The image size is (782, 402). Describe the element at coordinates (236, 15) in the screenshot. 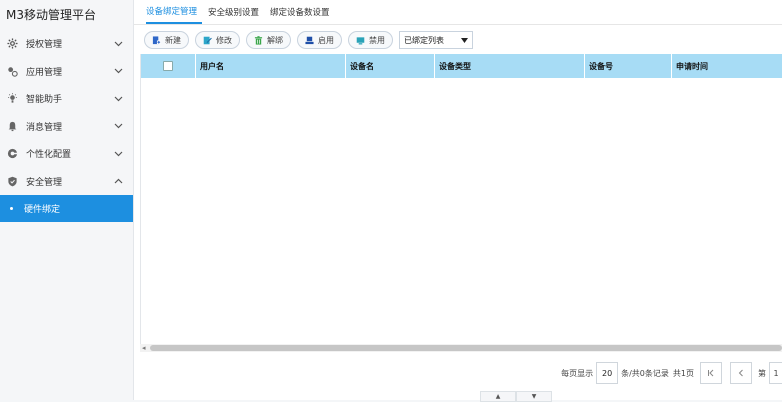

I see `tab-security-level: 安全级别设置` at that location.